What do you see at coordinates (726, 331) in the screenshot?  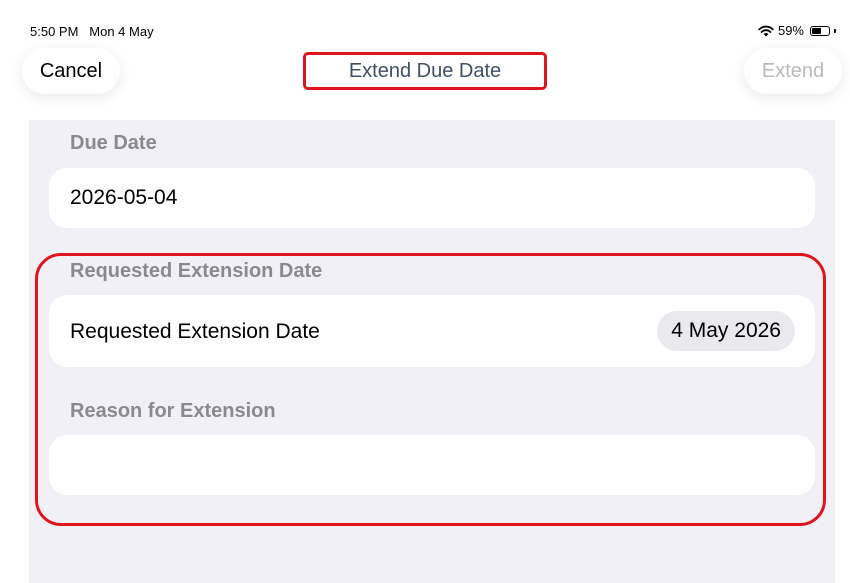 I see `extension-date-picker: 4 May 2026` at bounding box center [726, 331].